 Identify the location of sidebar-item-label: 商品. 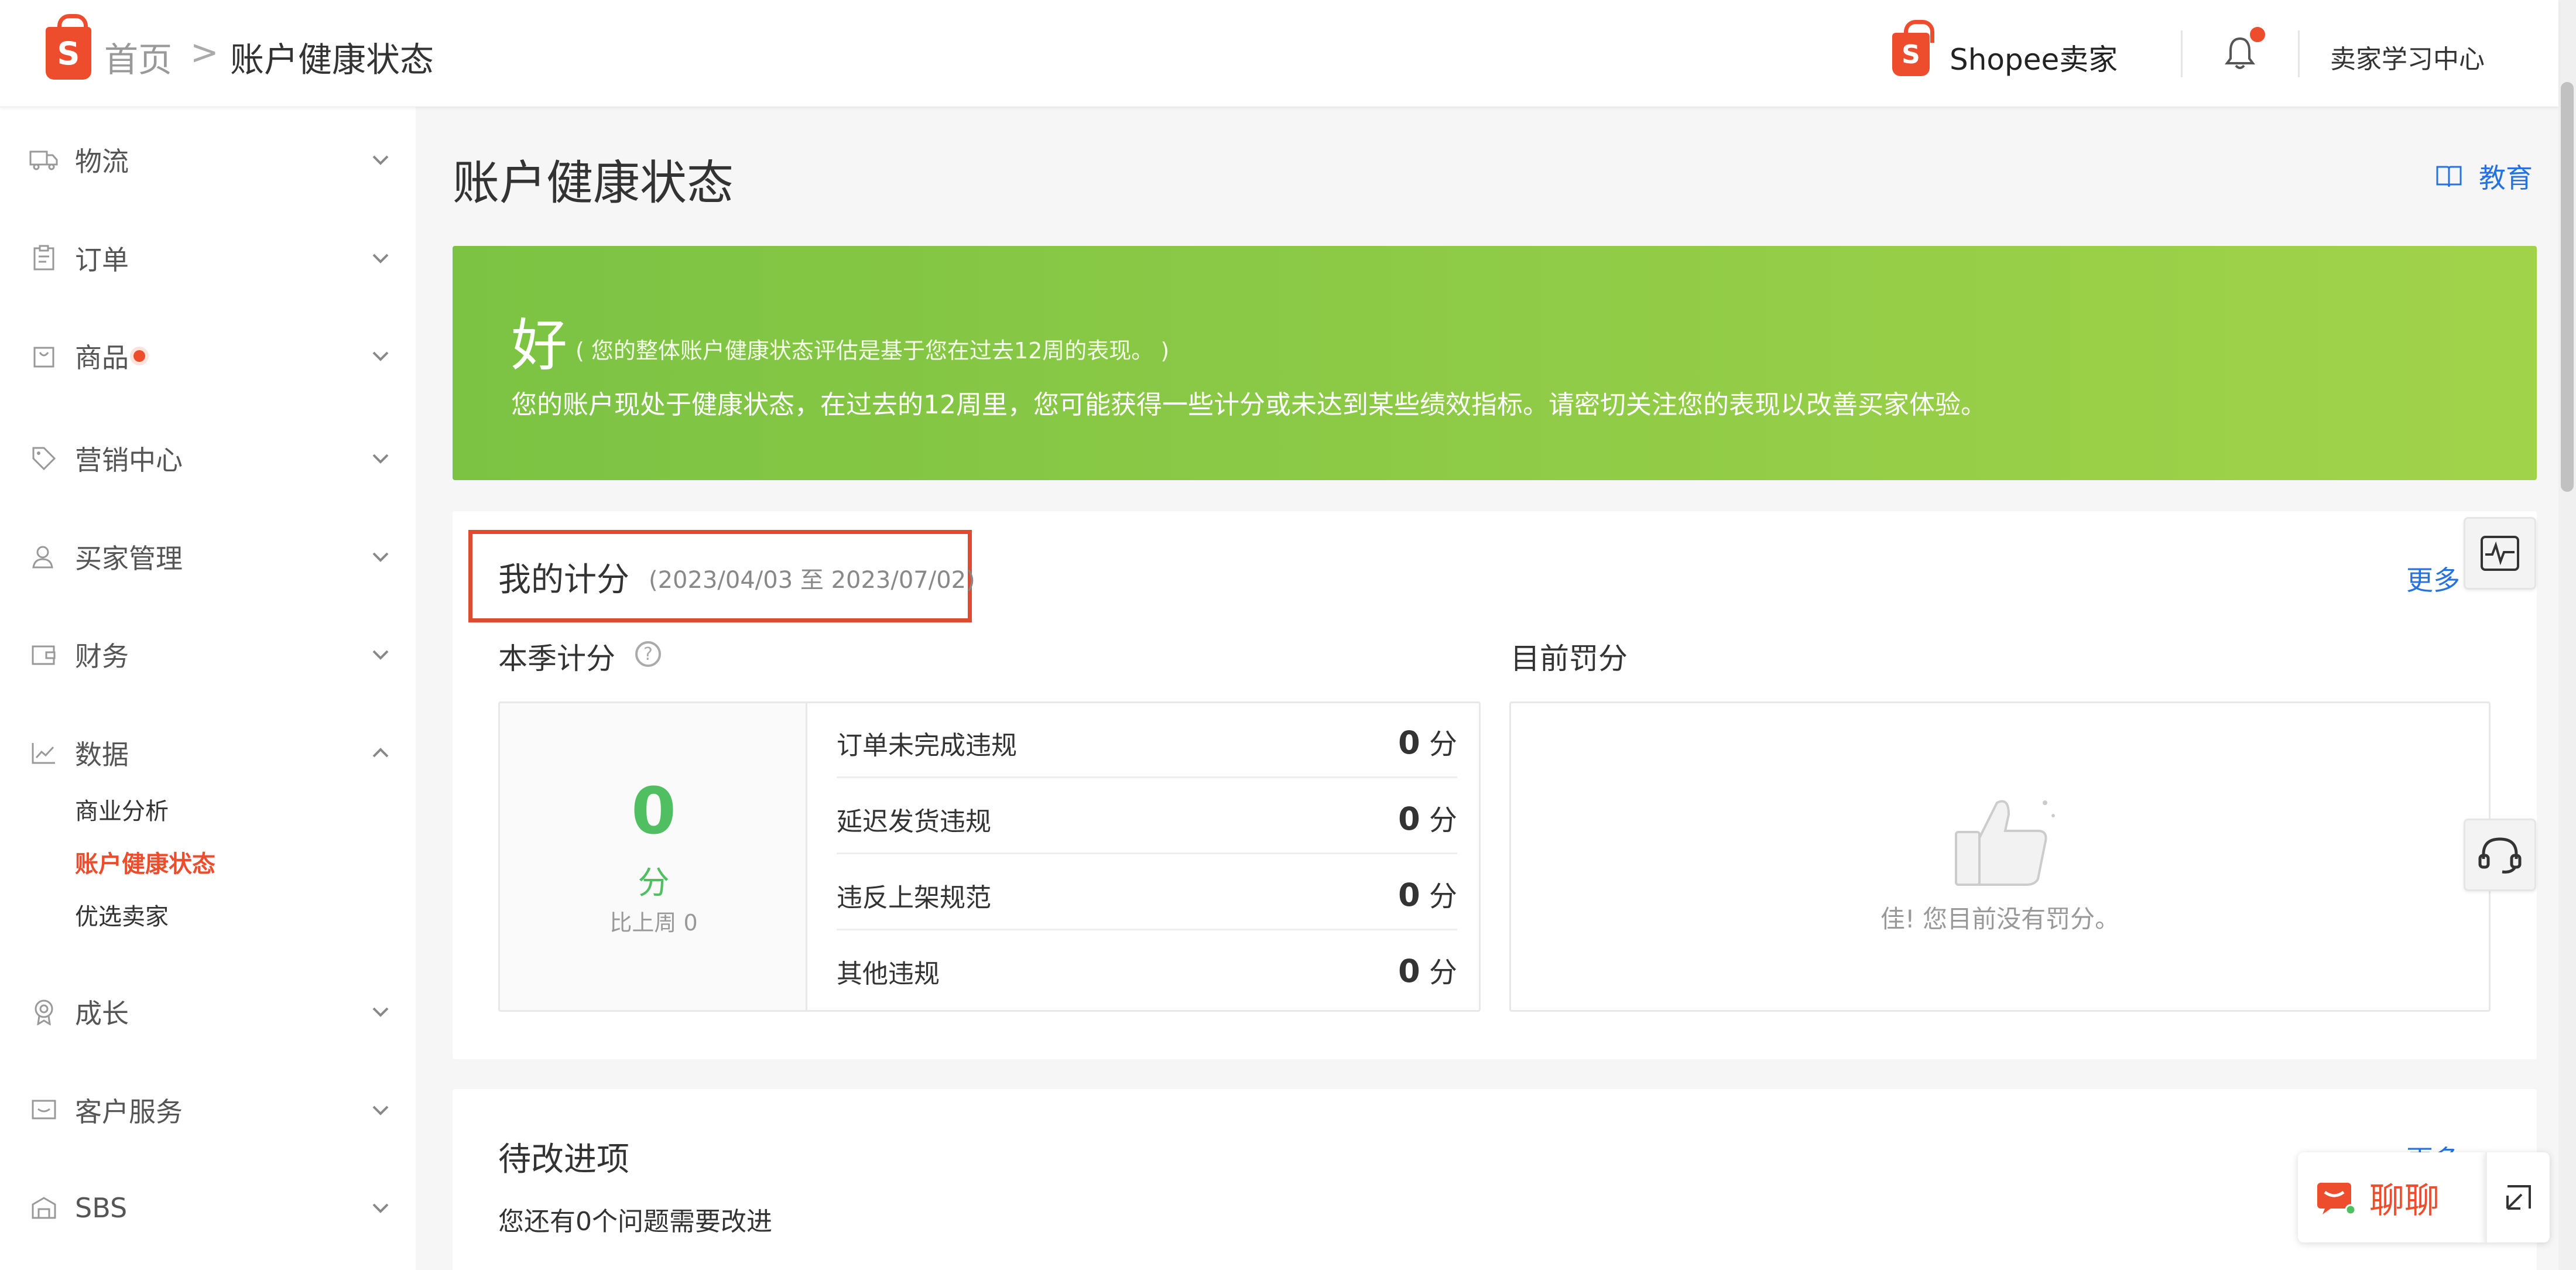
(102, 358).